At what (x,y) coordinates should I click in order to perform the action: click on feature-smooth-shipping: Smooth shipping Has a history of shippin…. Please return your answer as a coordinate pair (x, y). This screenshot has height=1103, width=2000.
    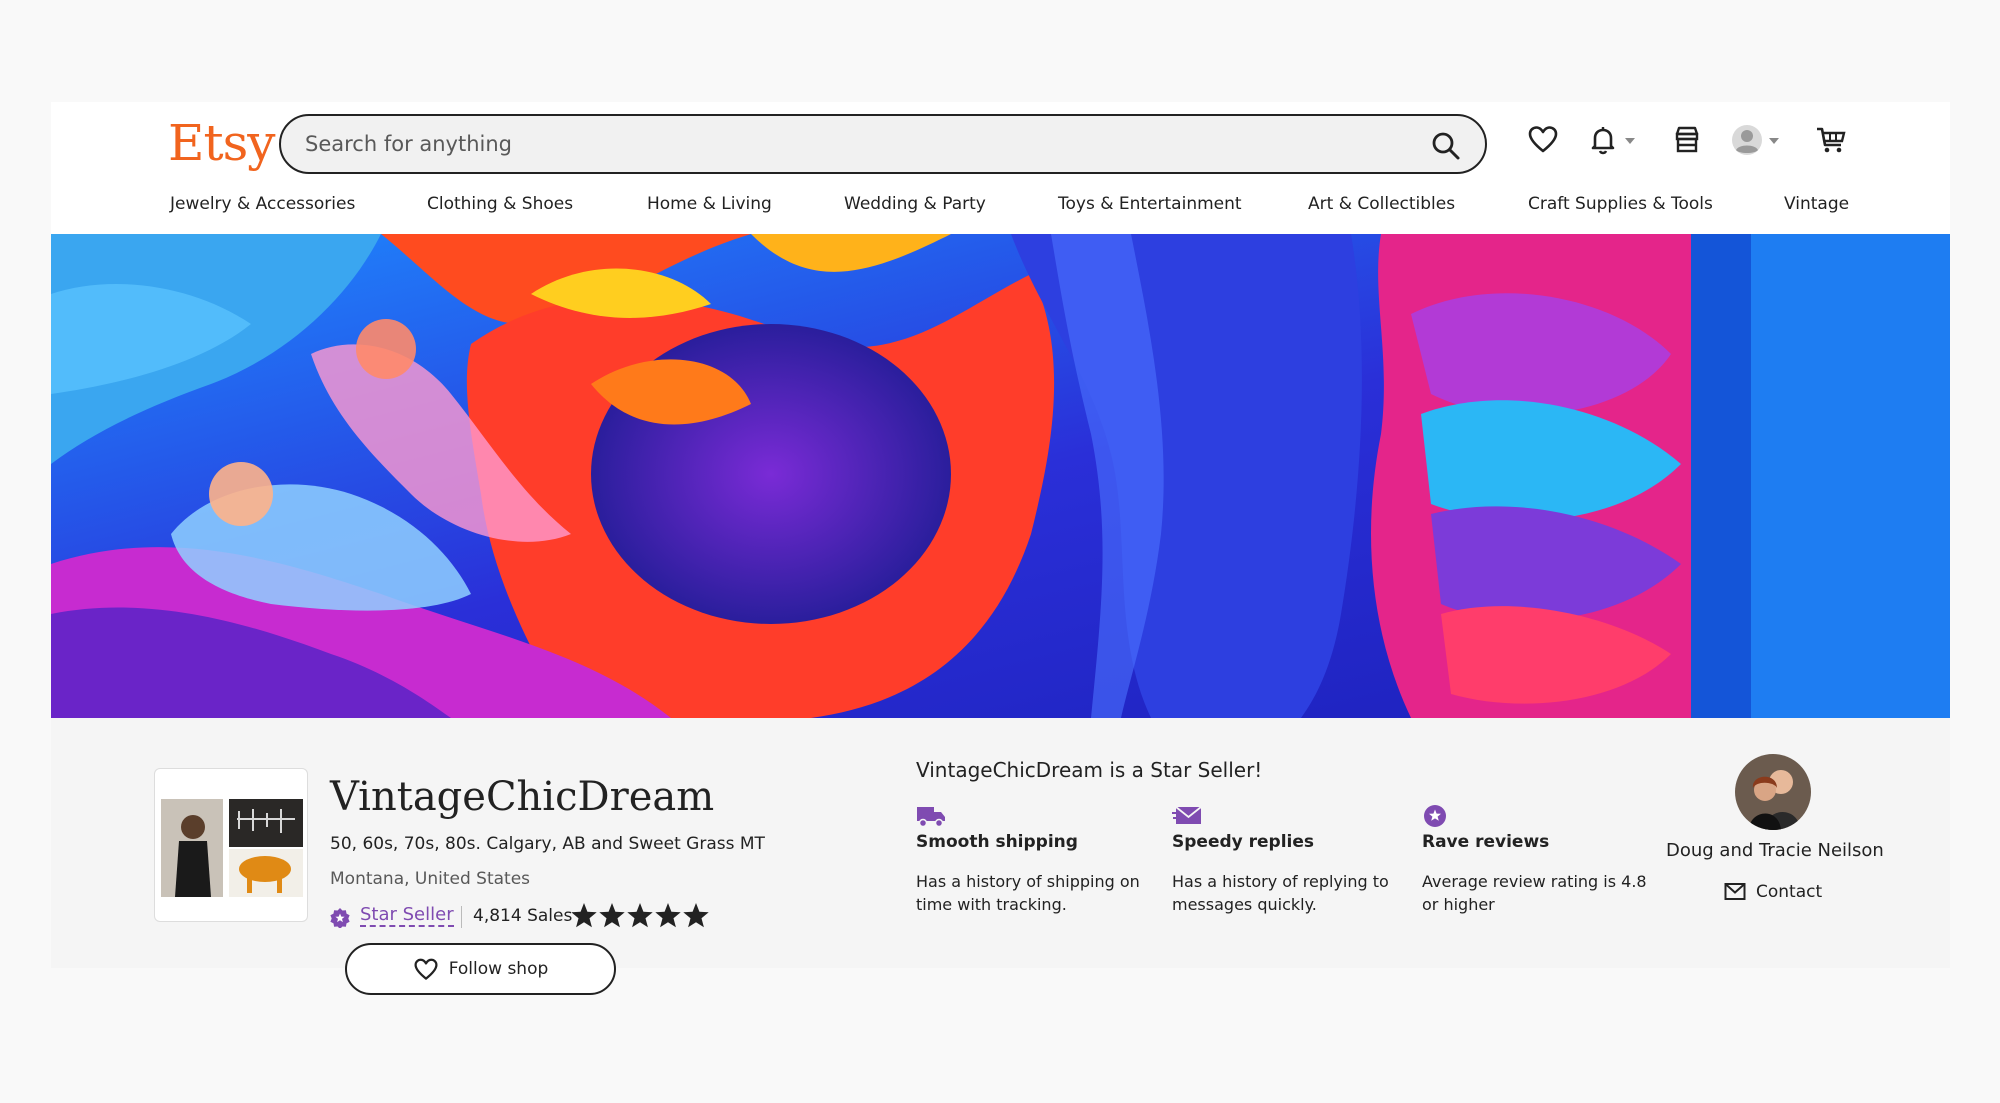
    Looking at the image, I should click on (1031, 860).